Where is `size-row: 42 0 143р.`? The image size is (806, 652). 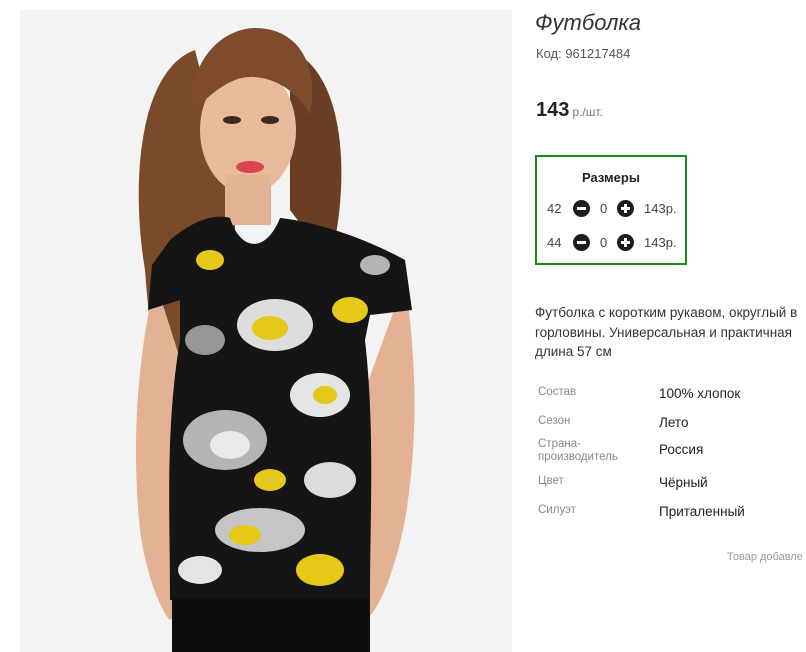 size-row: 42 0 143р. is located at coordinates (612, 209).